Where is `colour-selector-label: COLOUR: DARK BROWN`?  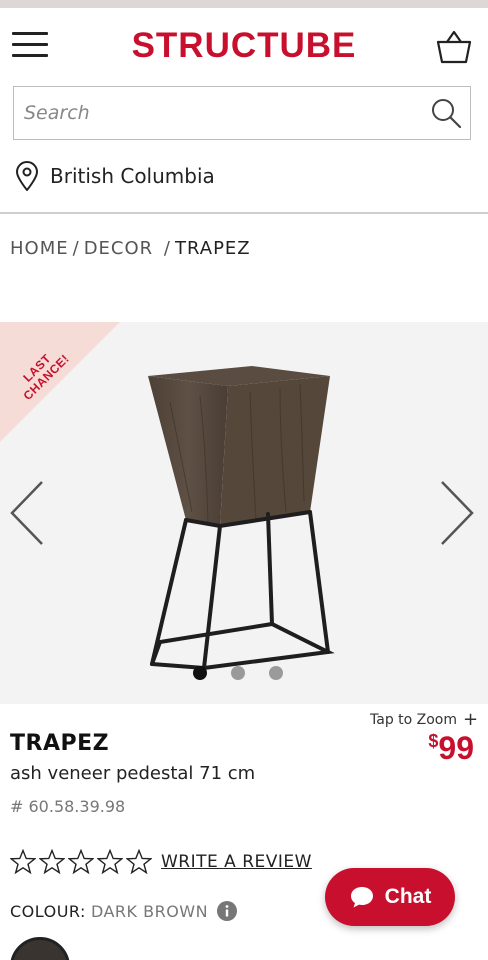 colour-selector-label: COLOUR: DARK BROWN is located at coordinates (124, 911).